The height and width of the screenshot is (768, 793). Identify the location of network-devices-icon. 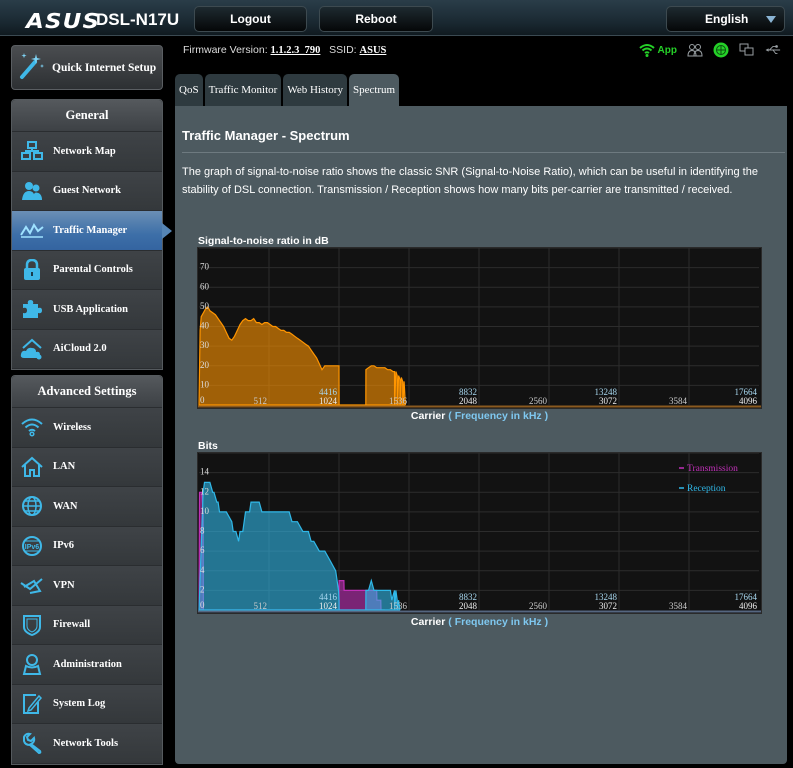
(747, 50).